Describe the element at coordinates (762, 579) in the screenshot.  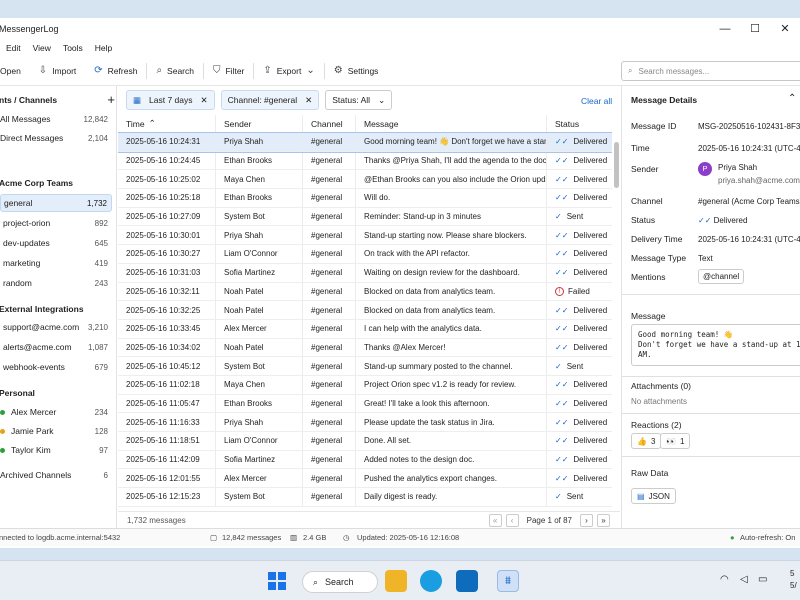
I see `battery-icon: ▭` at that location.